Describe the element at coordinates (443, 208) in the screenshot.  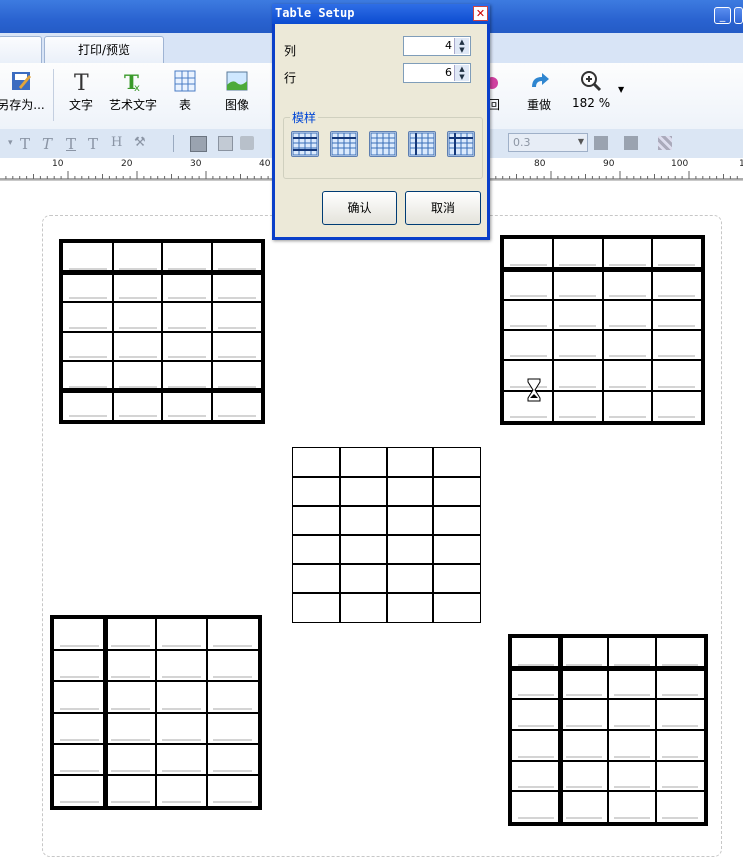
I see `cancel-button: 取消` at that location.